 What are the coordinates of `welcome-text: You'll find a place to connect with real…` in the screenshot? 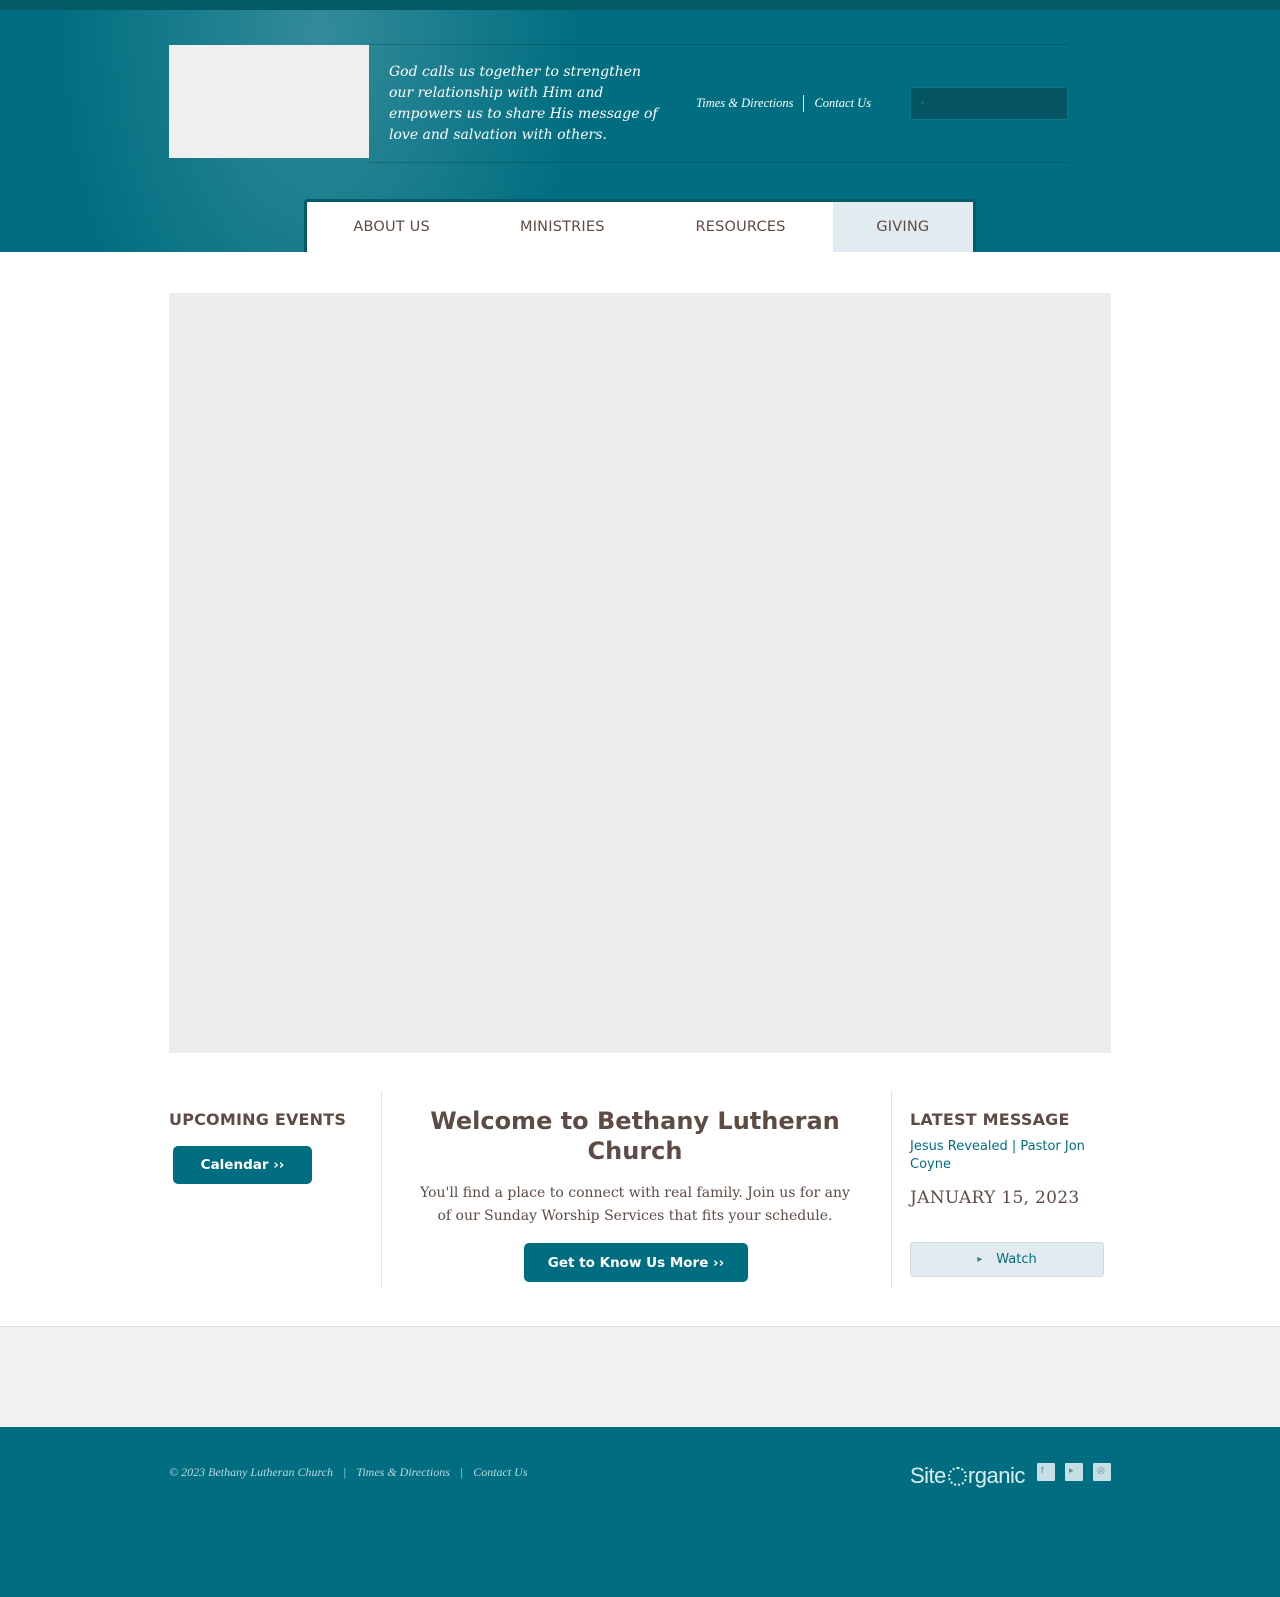 It's located at (635, 1204).